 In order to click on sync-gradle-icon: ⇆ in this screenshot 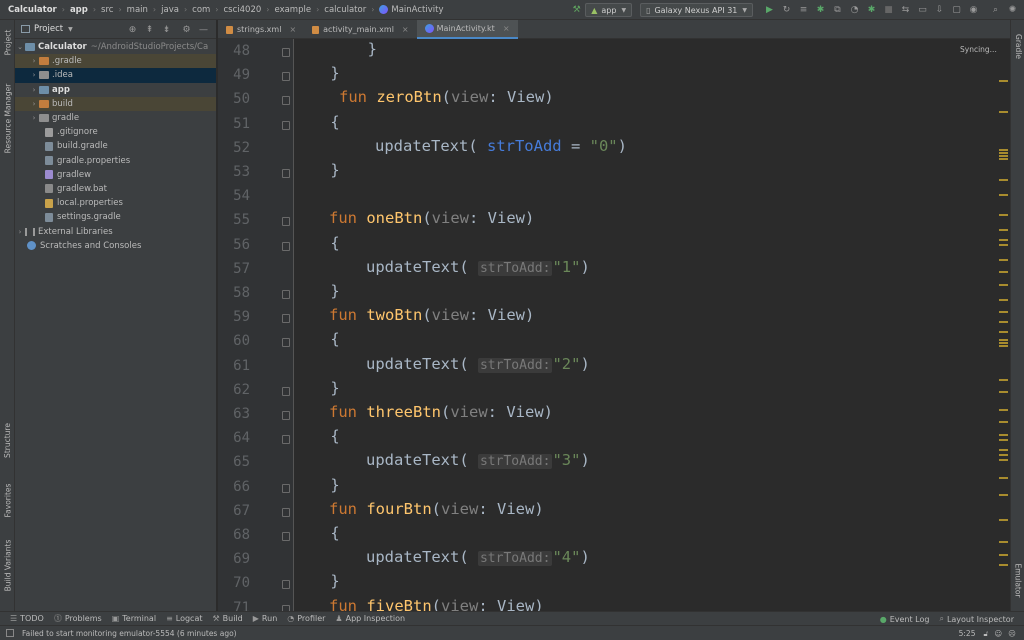, I will do `click(905, 10)`.